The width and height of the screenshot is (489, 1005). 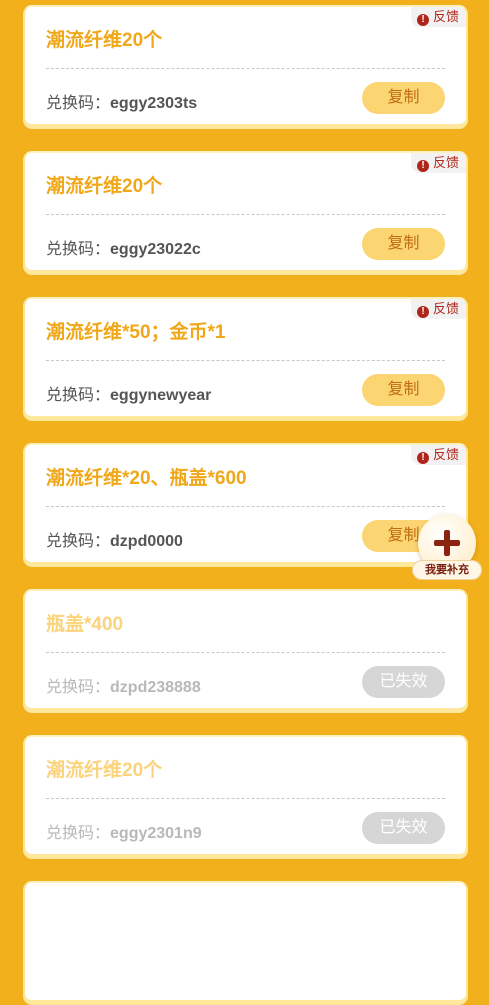 I want to click on code-row: 兑换码：eggy2303ts, so click(x=121, y=101).